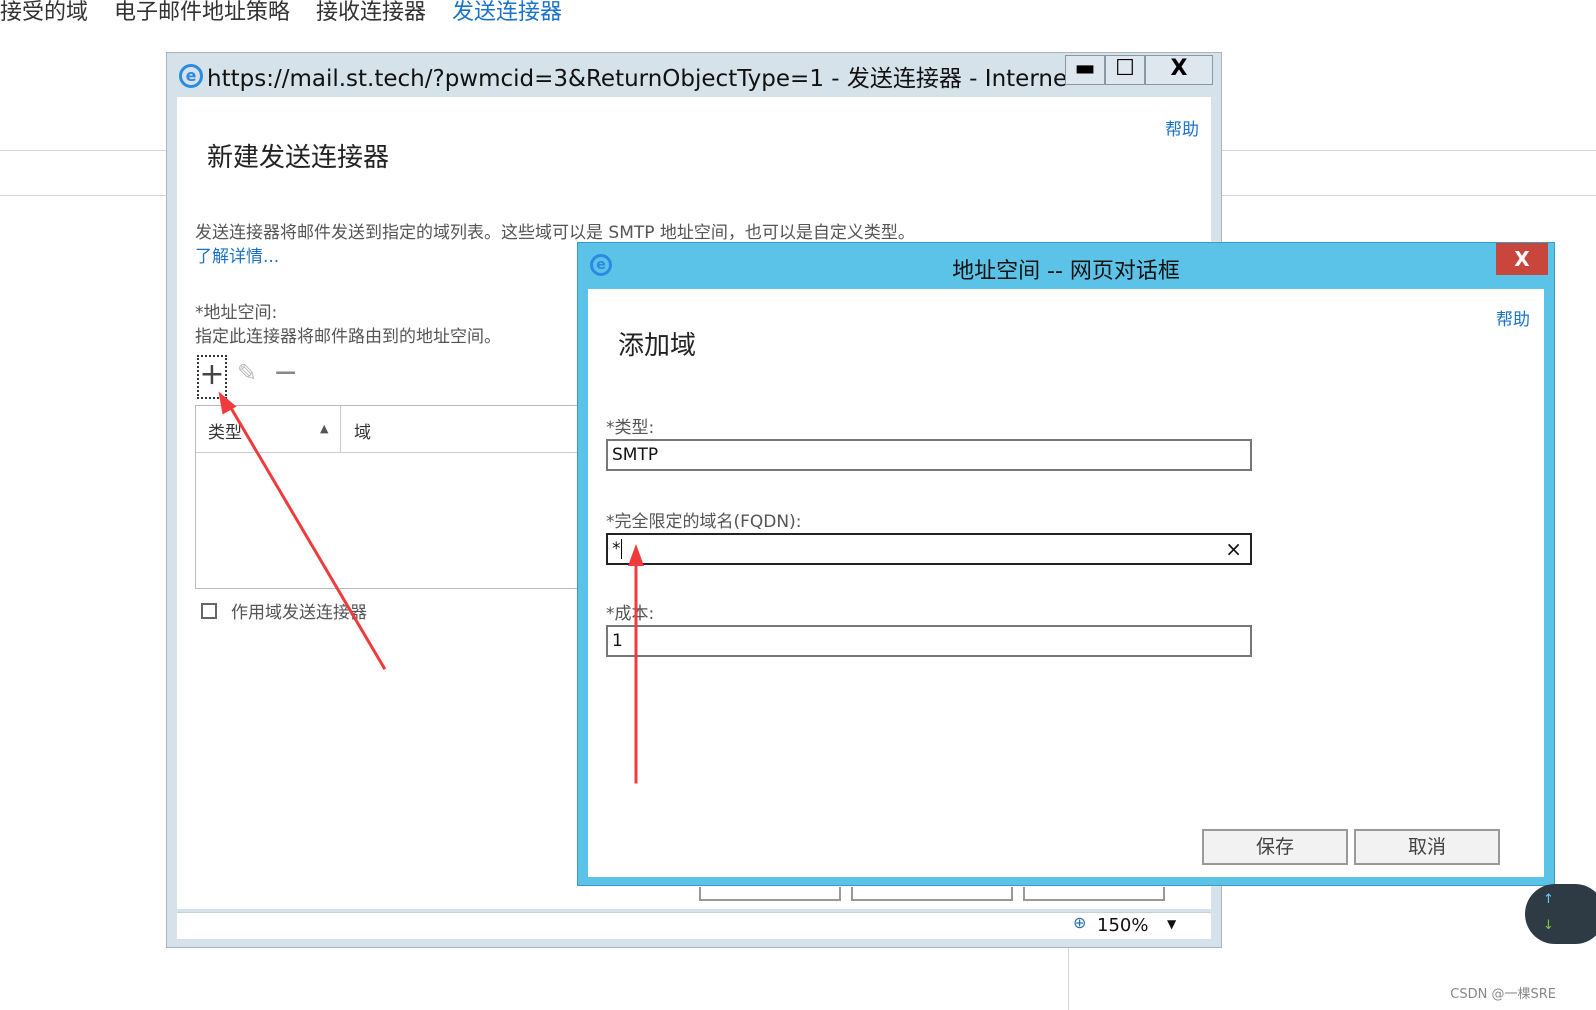 The image size is (1596, 1010). I want to click on upload-arrow-icon: ↑, so click(1548, 899).